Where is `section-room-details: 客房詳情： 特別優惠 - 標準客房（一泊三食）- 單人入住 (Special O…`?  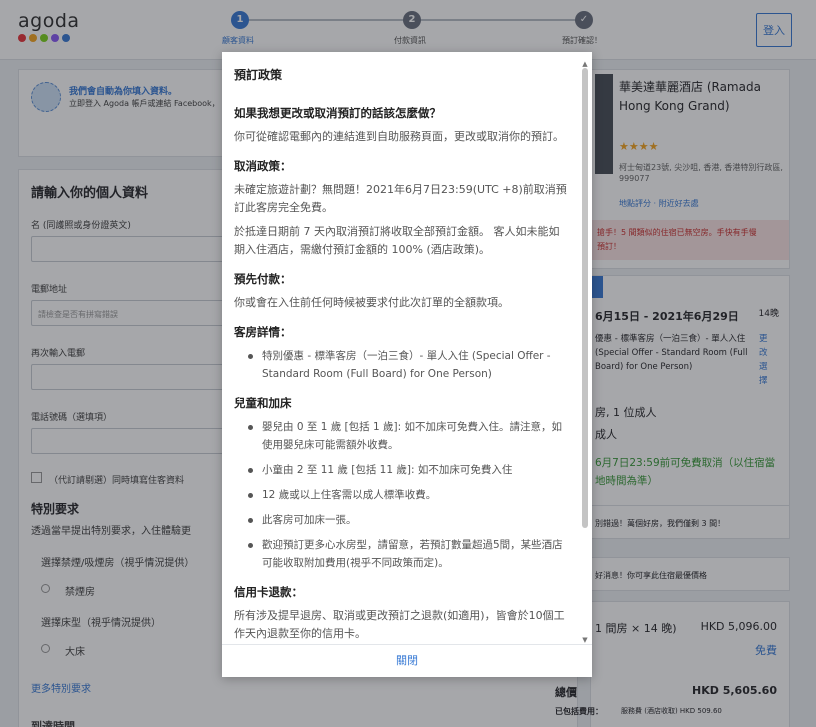
section-room-details: 客房詳情： 特別優惠 - 標準客房（一泊三食）- 單人入住 (Special O… is located at coordinates (401, 353).